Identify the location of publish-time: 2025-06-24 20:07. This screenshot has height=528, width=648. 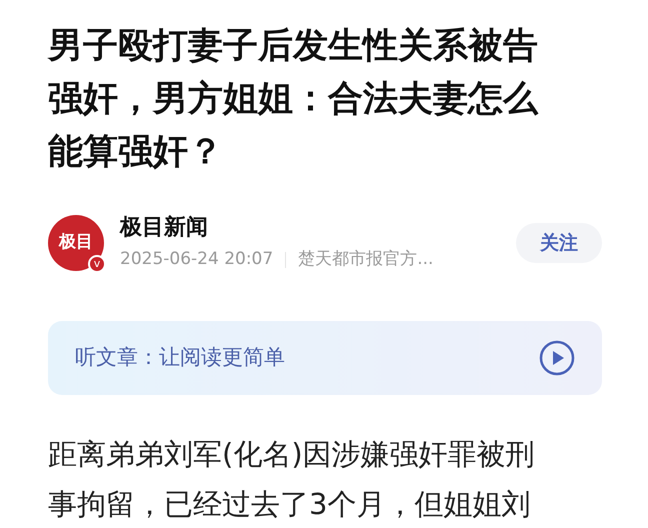
(197, 259).